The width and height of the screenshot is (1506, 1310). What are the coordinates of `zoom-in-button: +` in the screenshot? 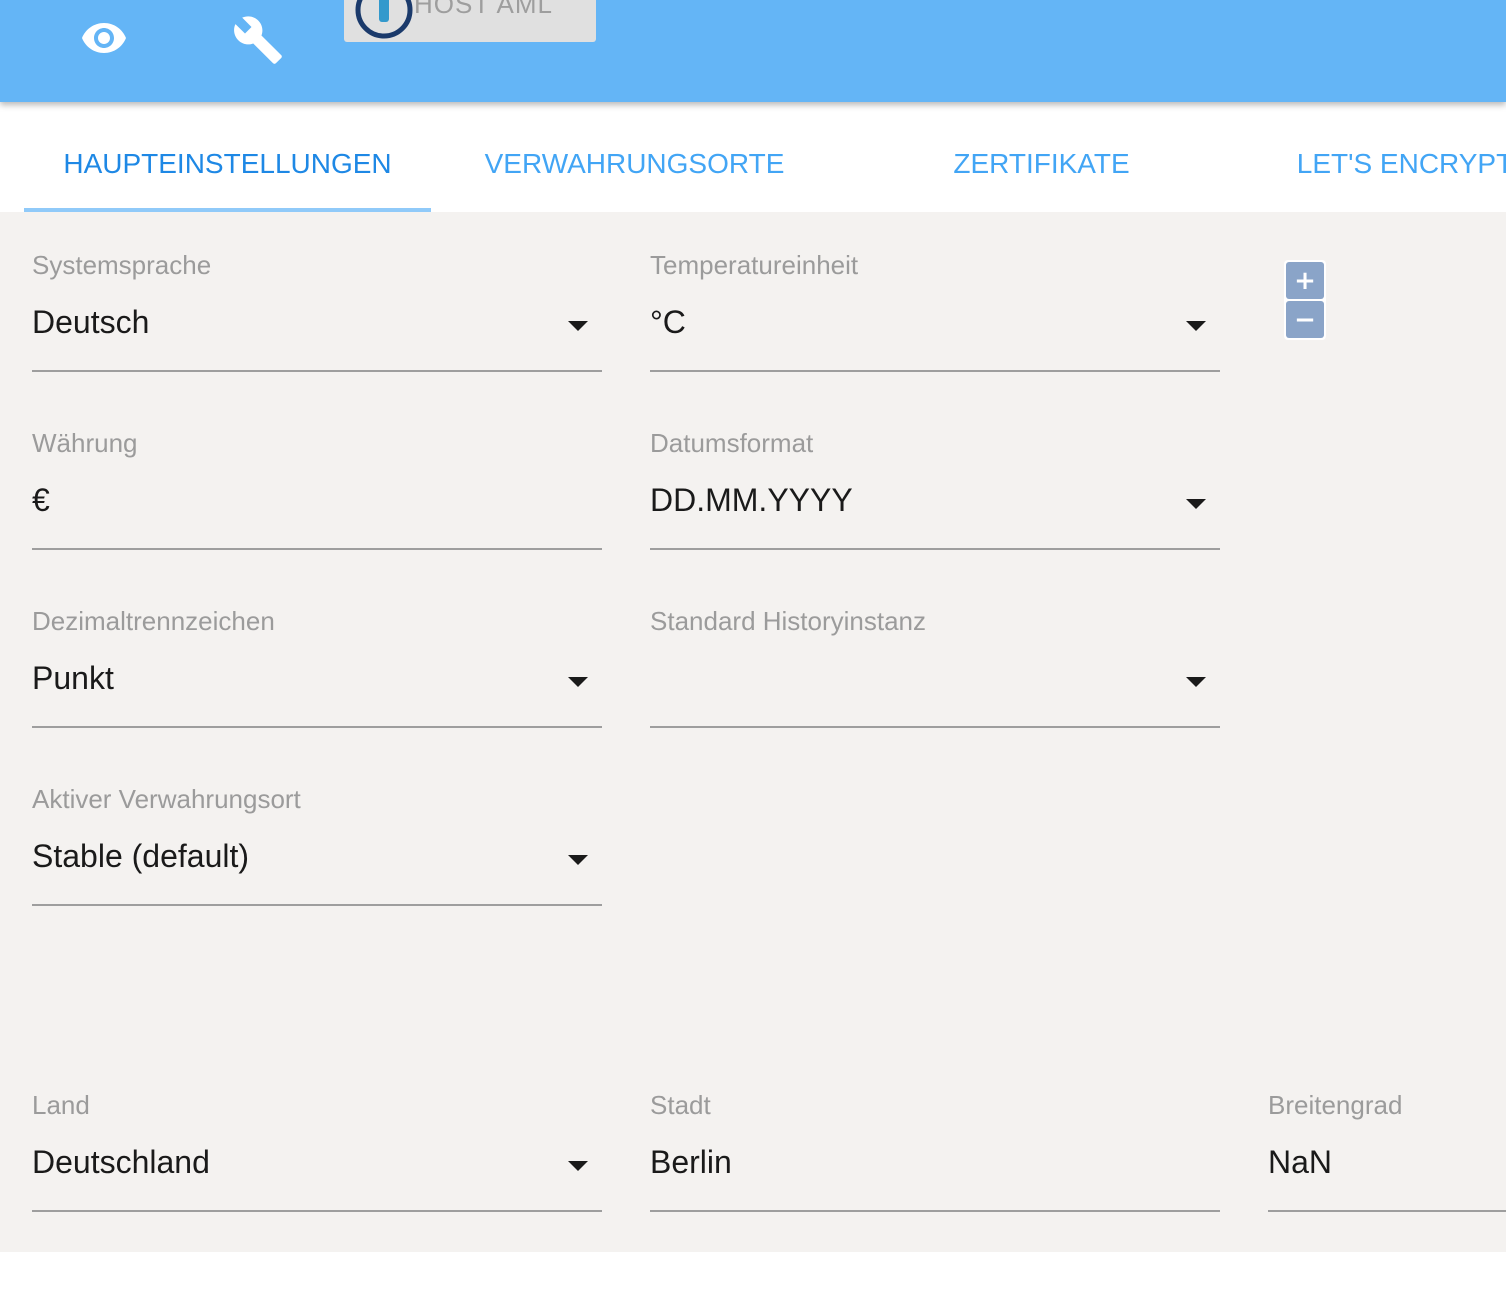 It's located at (1305, 280).